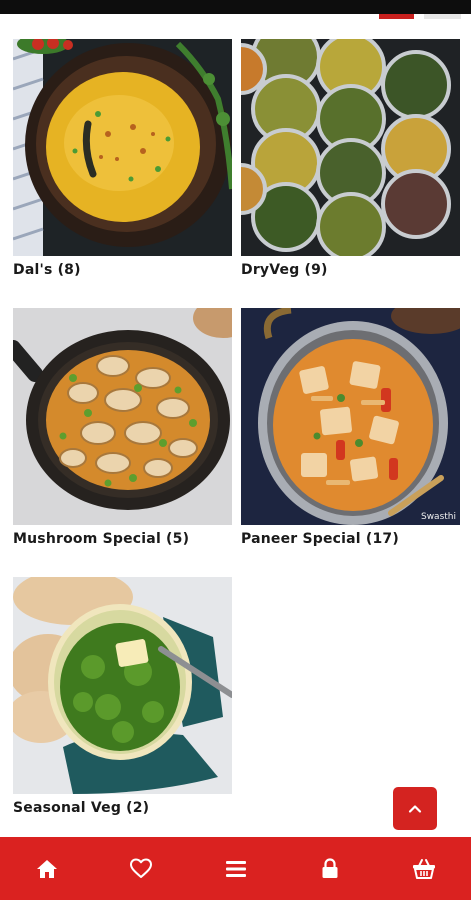  I want to click on category-card-dryveg: DryVeg (9), so click(350, 158).